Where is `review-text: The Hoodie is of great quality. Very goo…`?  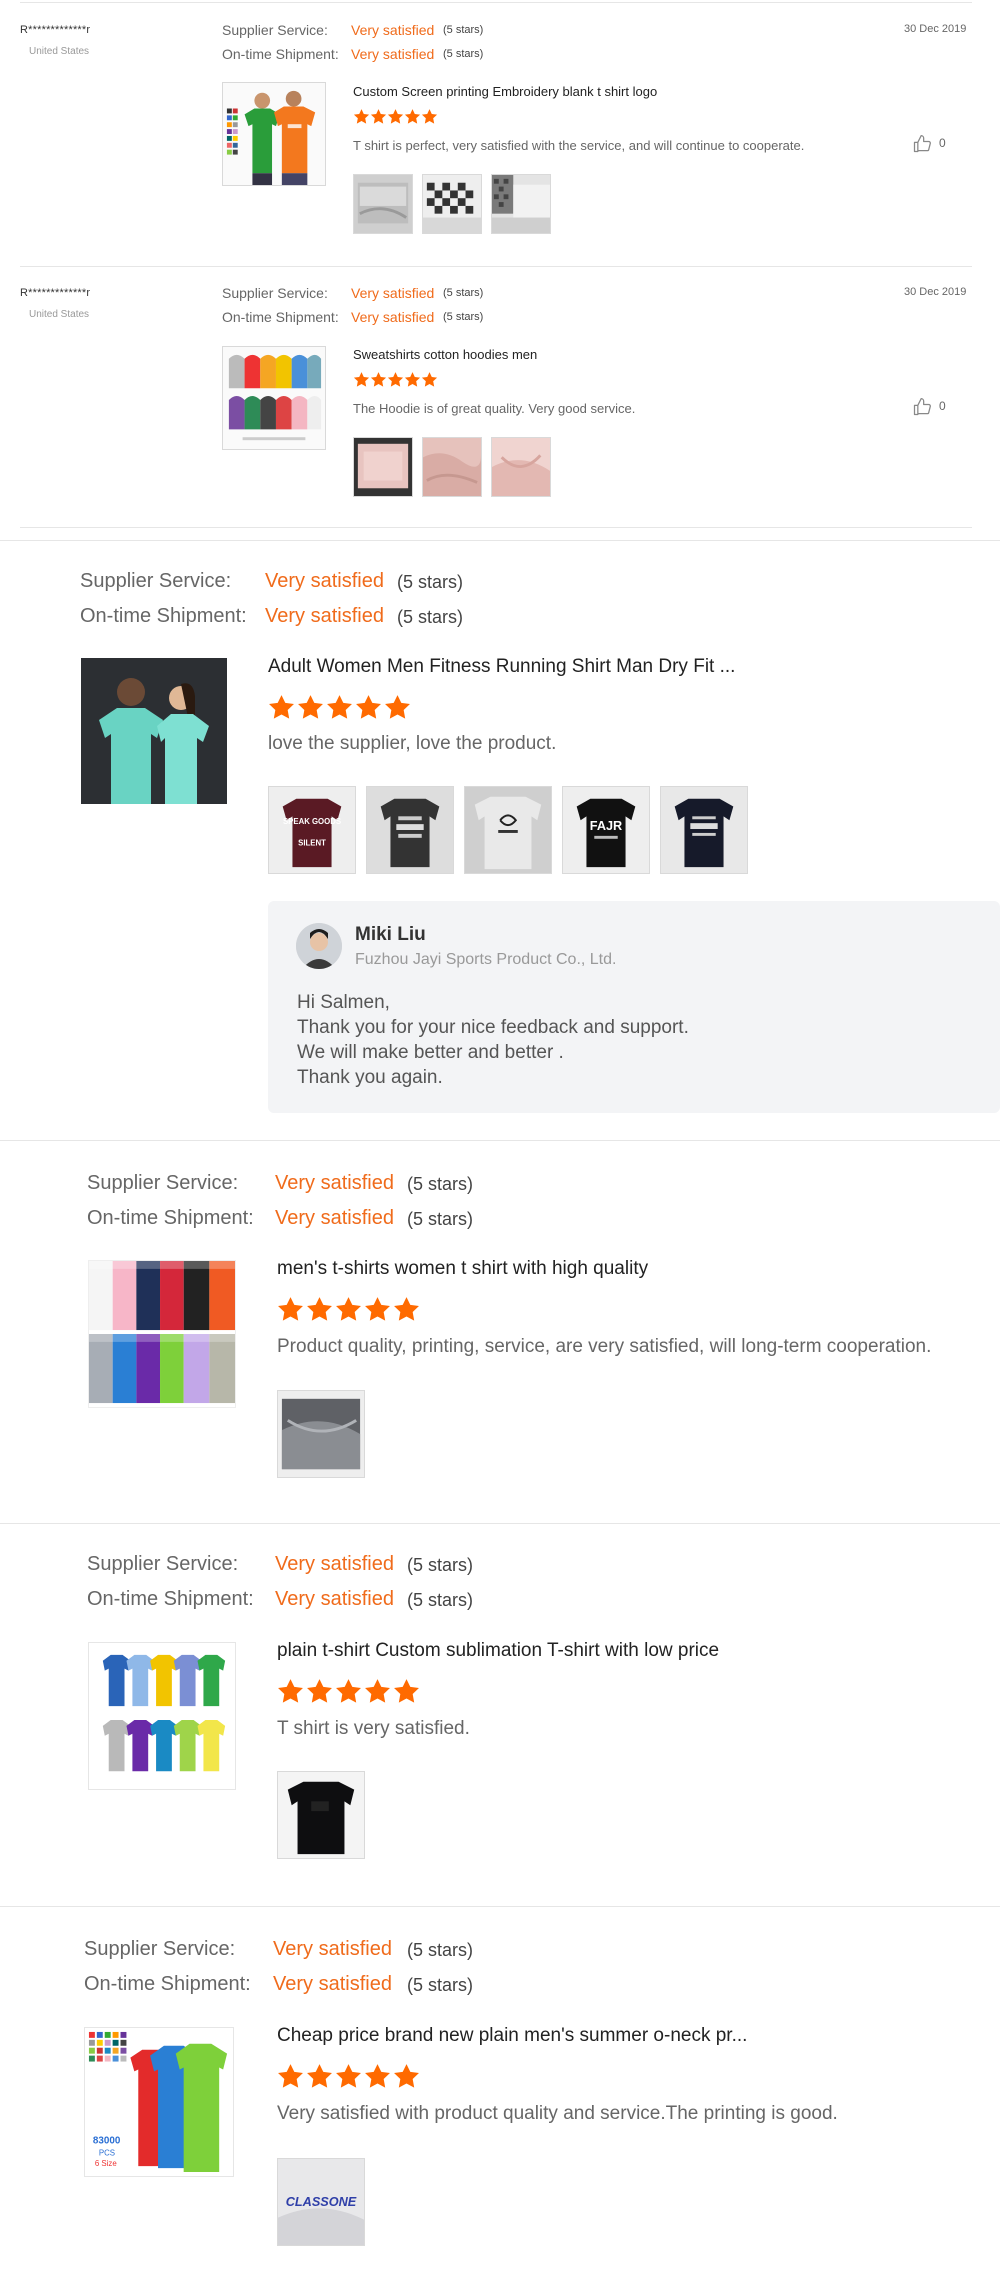 review-text: The Hoodie is of great quality. Very goo… is located at coordinates (494, 408).